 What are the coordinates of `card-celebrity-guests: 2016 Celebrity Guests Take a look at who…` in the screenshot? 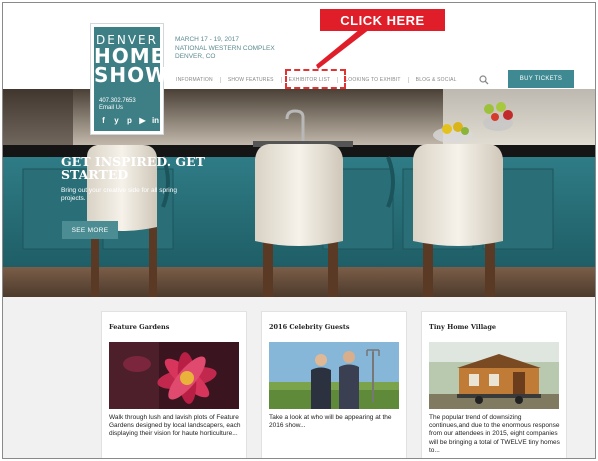 It's located at (334, 384).